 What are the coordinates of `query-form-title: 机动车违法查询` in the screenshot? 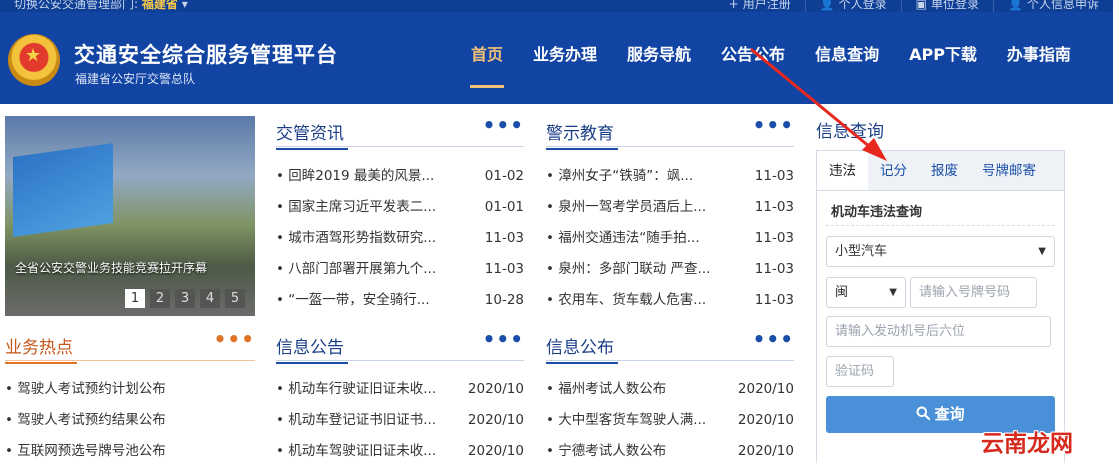 It's located at (877, 212).